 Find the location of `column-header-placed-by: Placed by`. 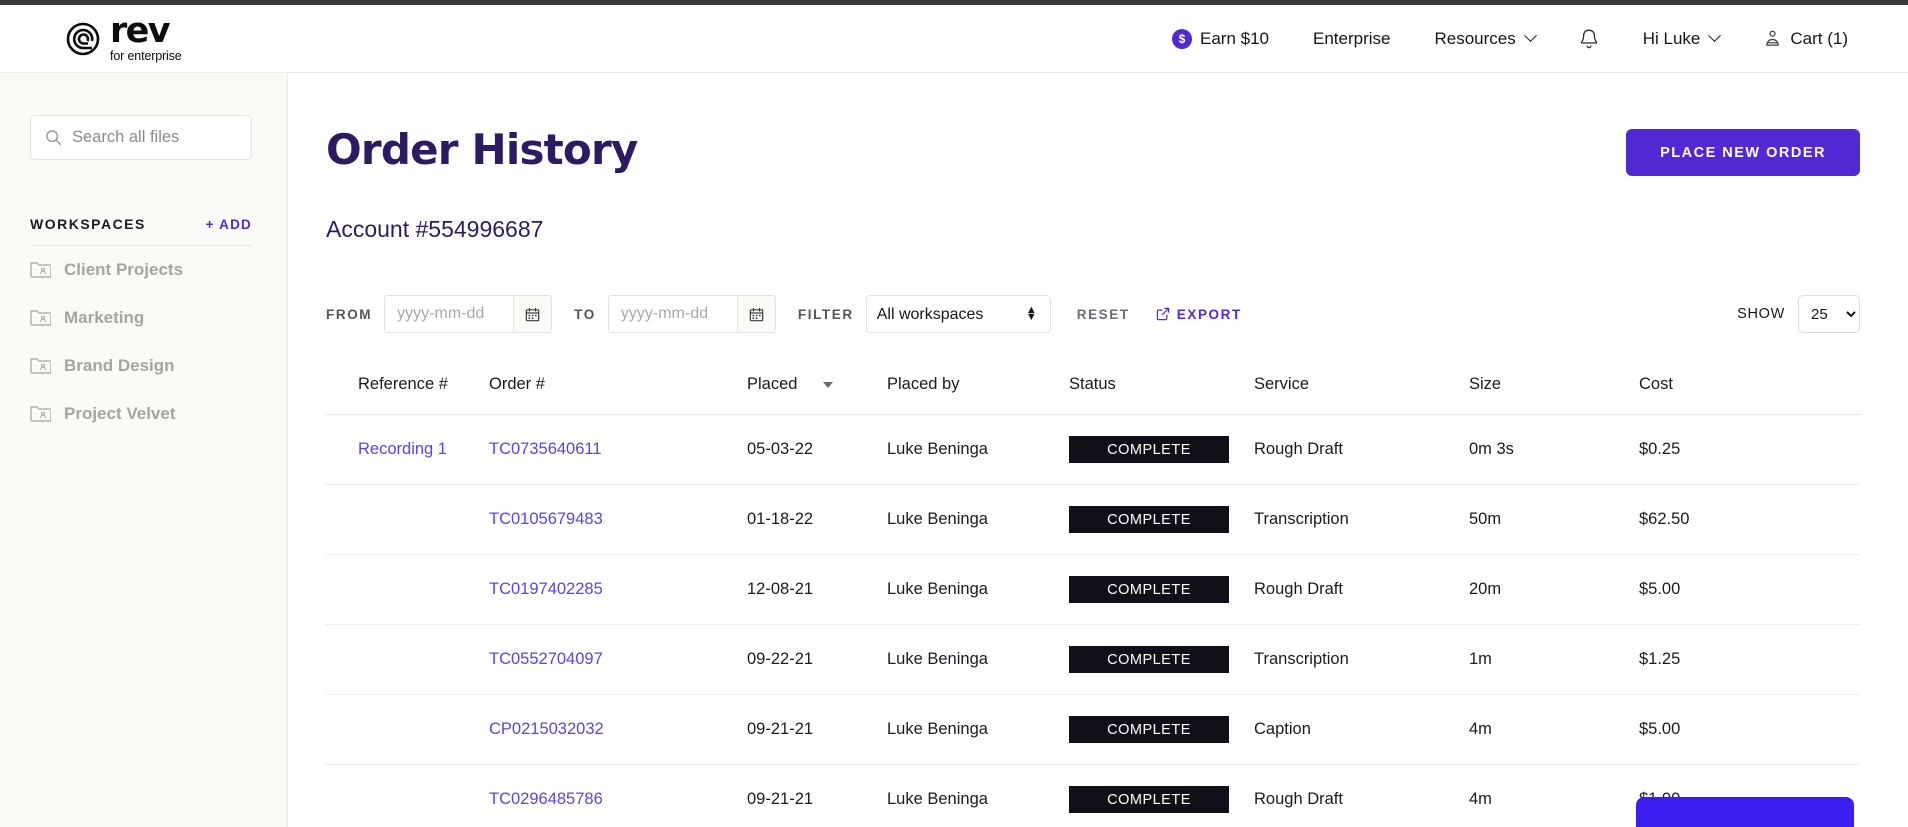

column-header-placed-by: Placed by is located at coordinates (978, 389).